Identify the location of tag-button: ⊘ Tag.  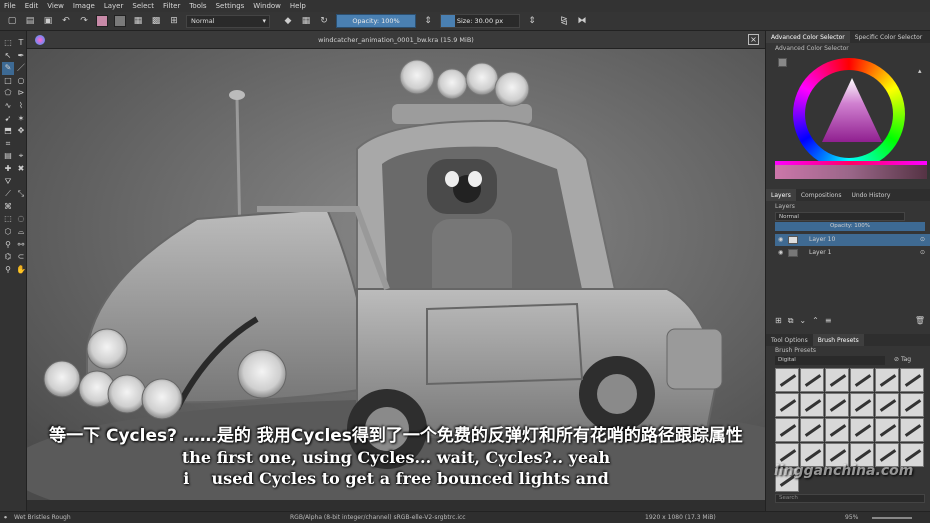
(902, 359).